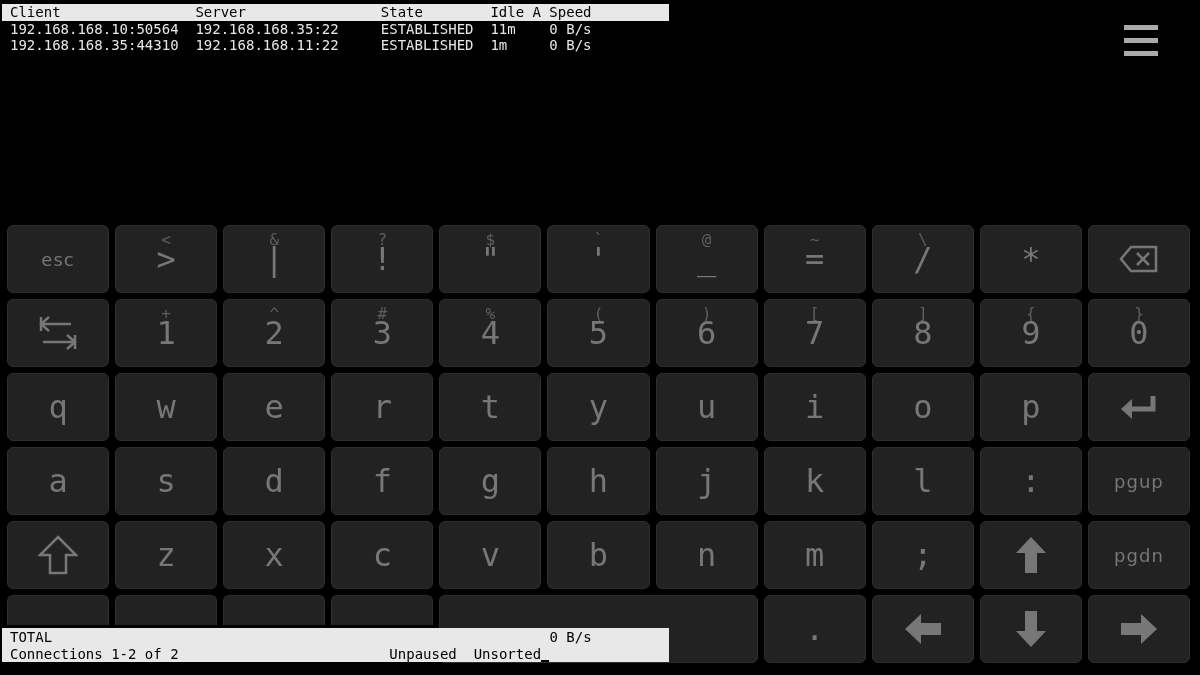 Image resolution: width=1200 pixels, height=675 pixels. Describe the element at coordinates (95, 653) in the screenshot. I see `connection-count: Connections 1-2 of 2` at that location.